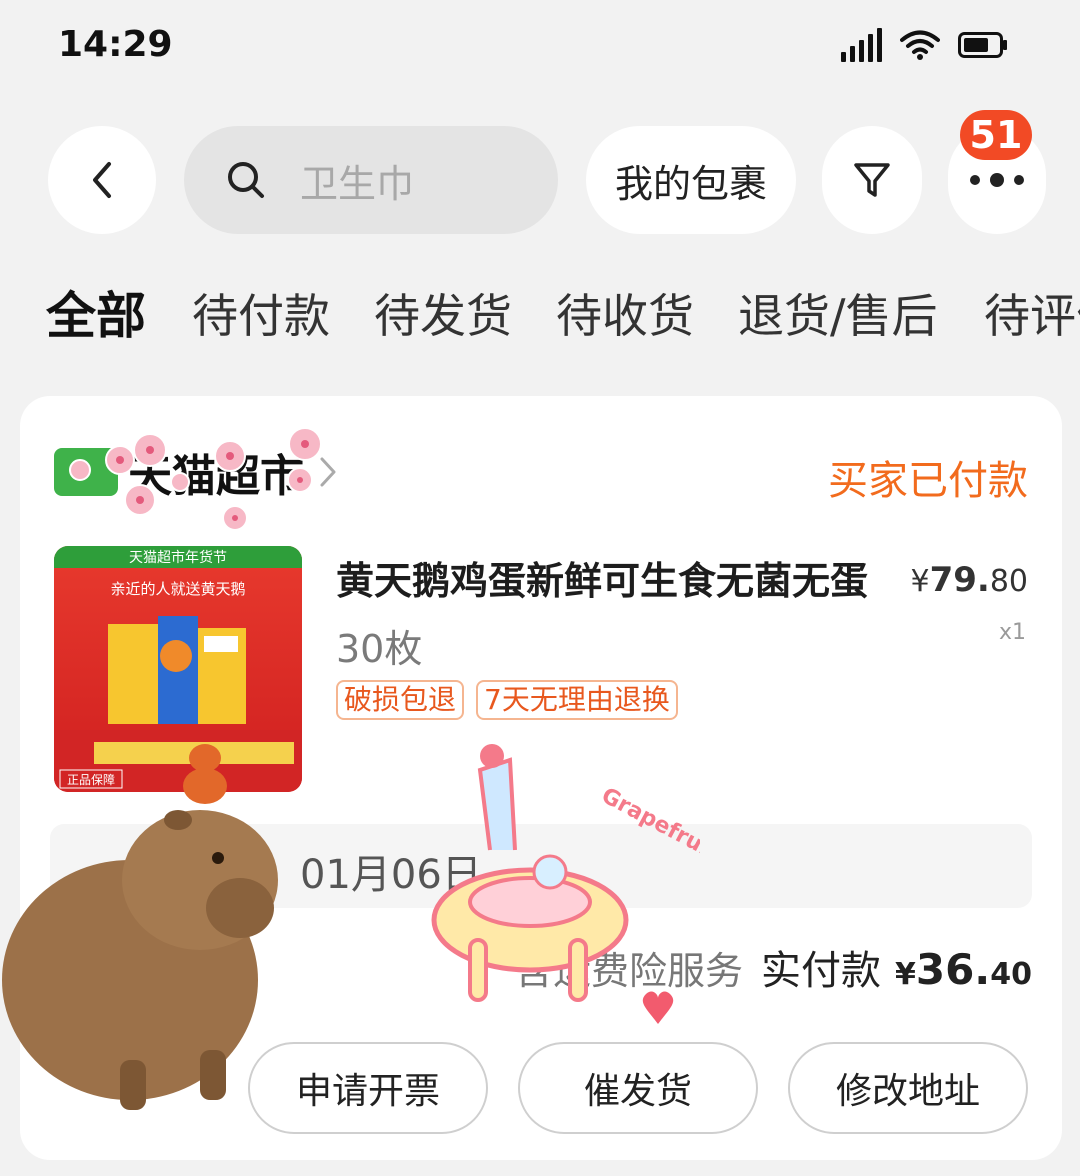 This screenshot has height=1176, width=1080. I want to click on product-quantity: x1, so click(1012, 632).